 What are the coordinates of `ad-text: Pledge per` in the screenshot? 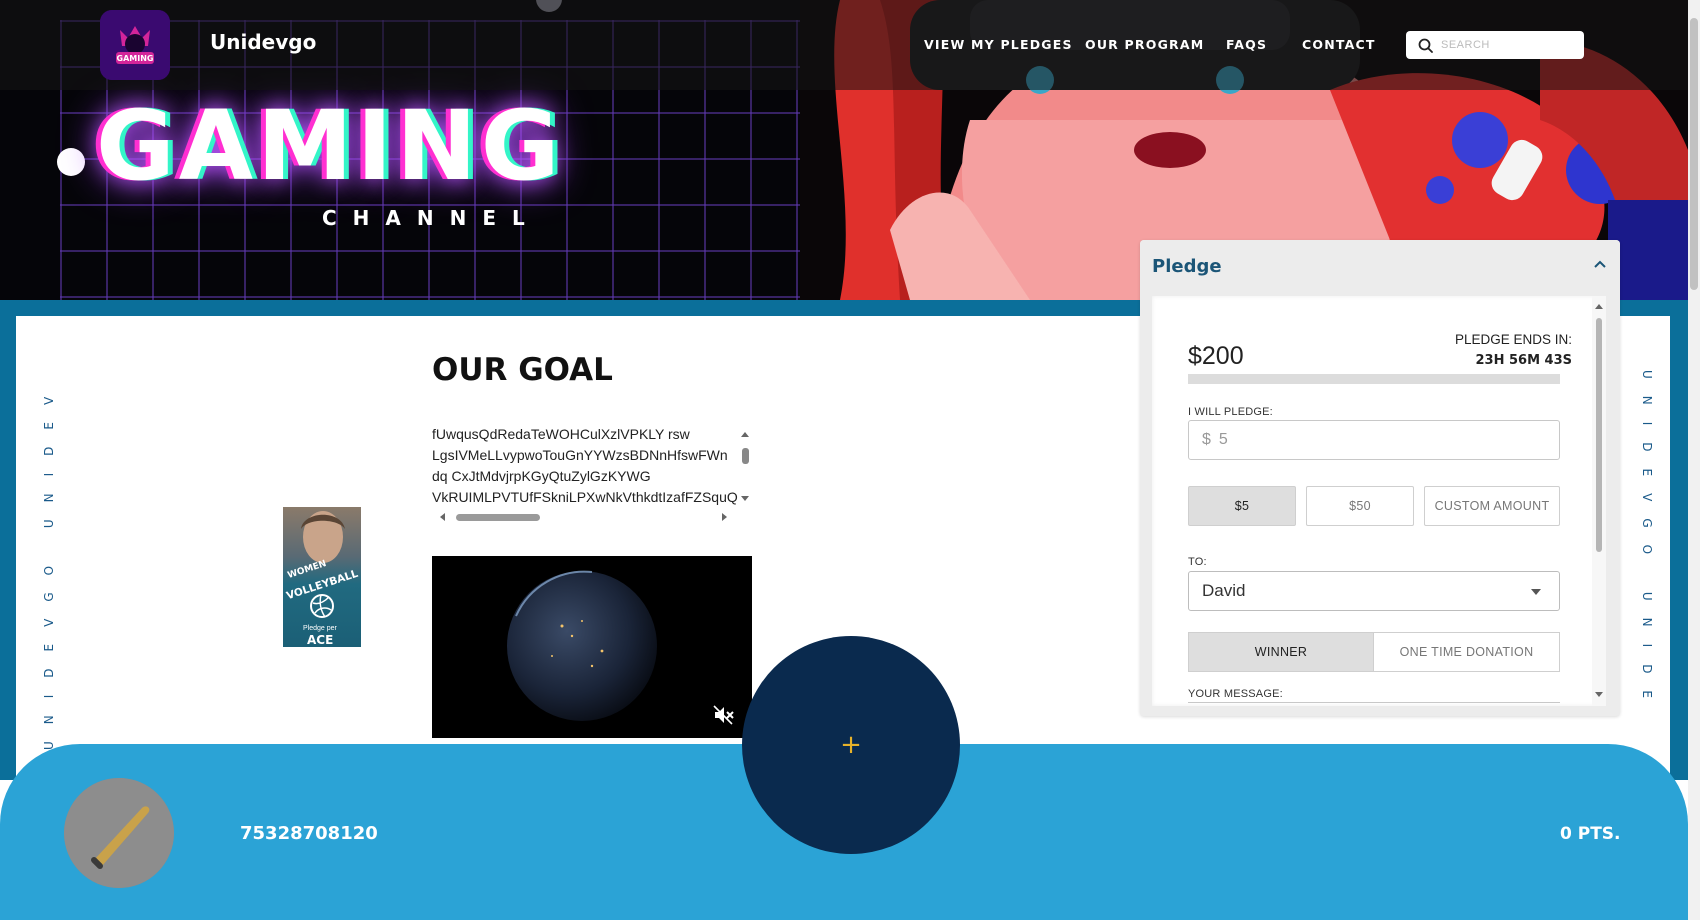 It's located at (320, 628).